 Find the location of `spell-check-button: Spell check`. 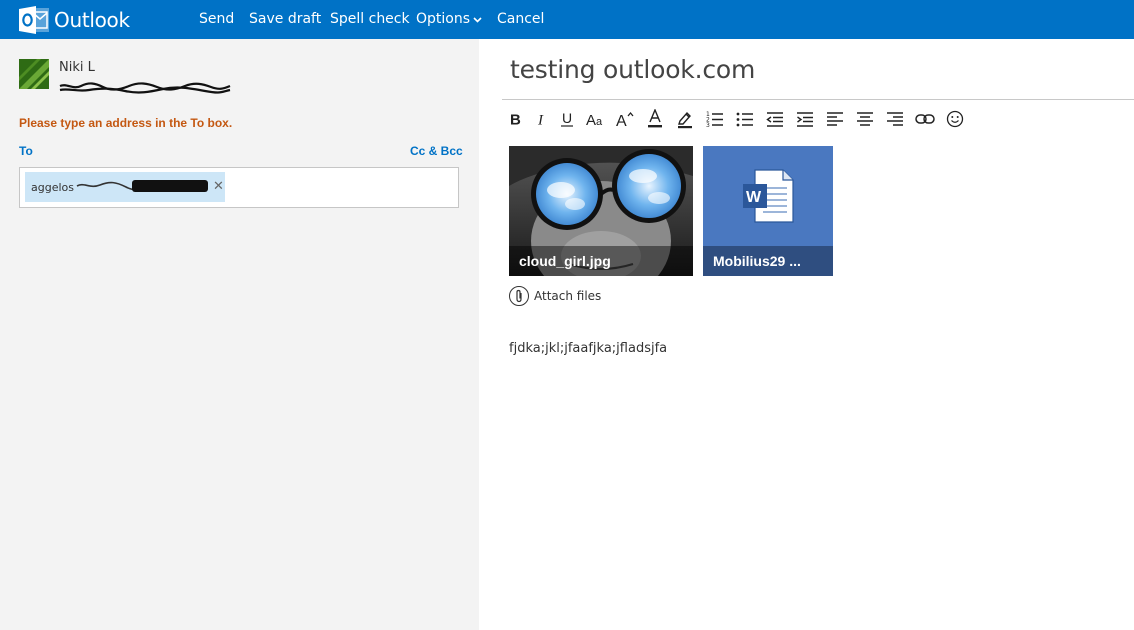

spell-check-button: Spell check is located at coordinates (370, 19).